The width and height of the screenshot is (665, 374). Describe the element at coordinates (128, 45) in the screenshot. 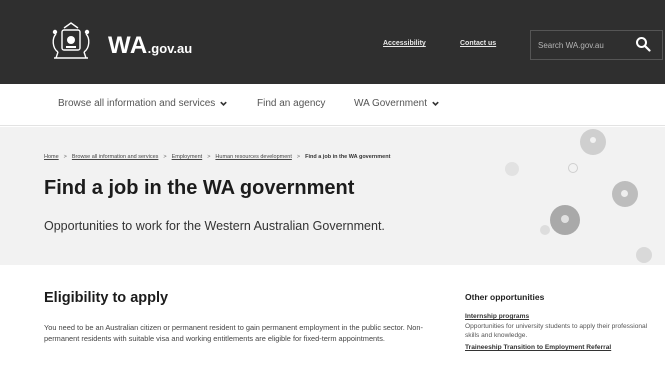

I see `logo-main-text: WA` at that location.